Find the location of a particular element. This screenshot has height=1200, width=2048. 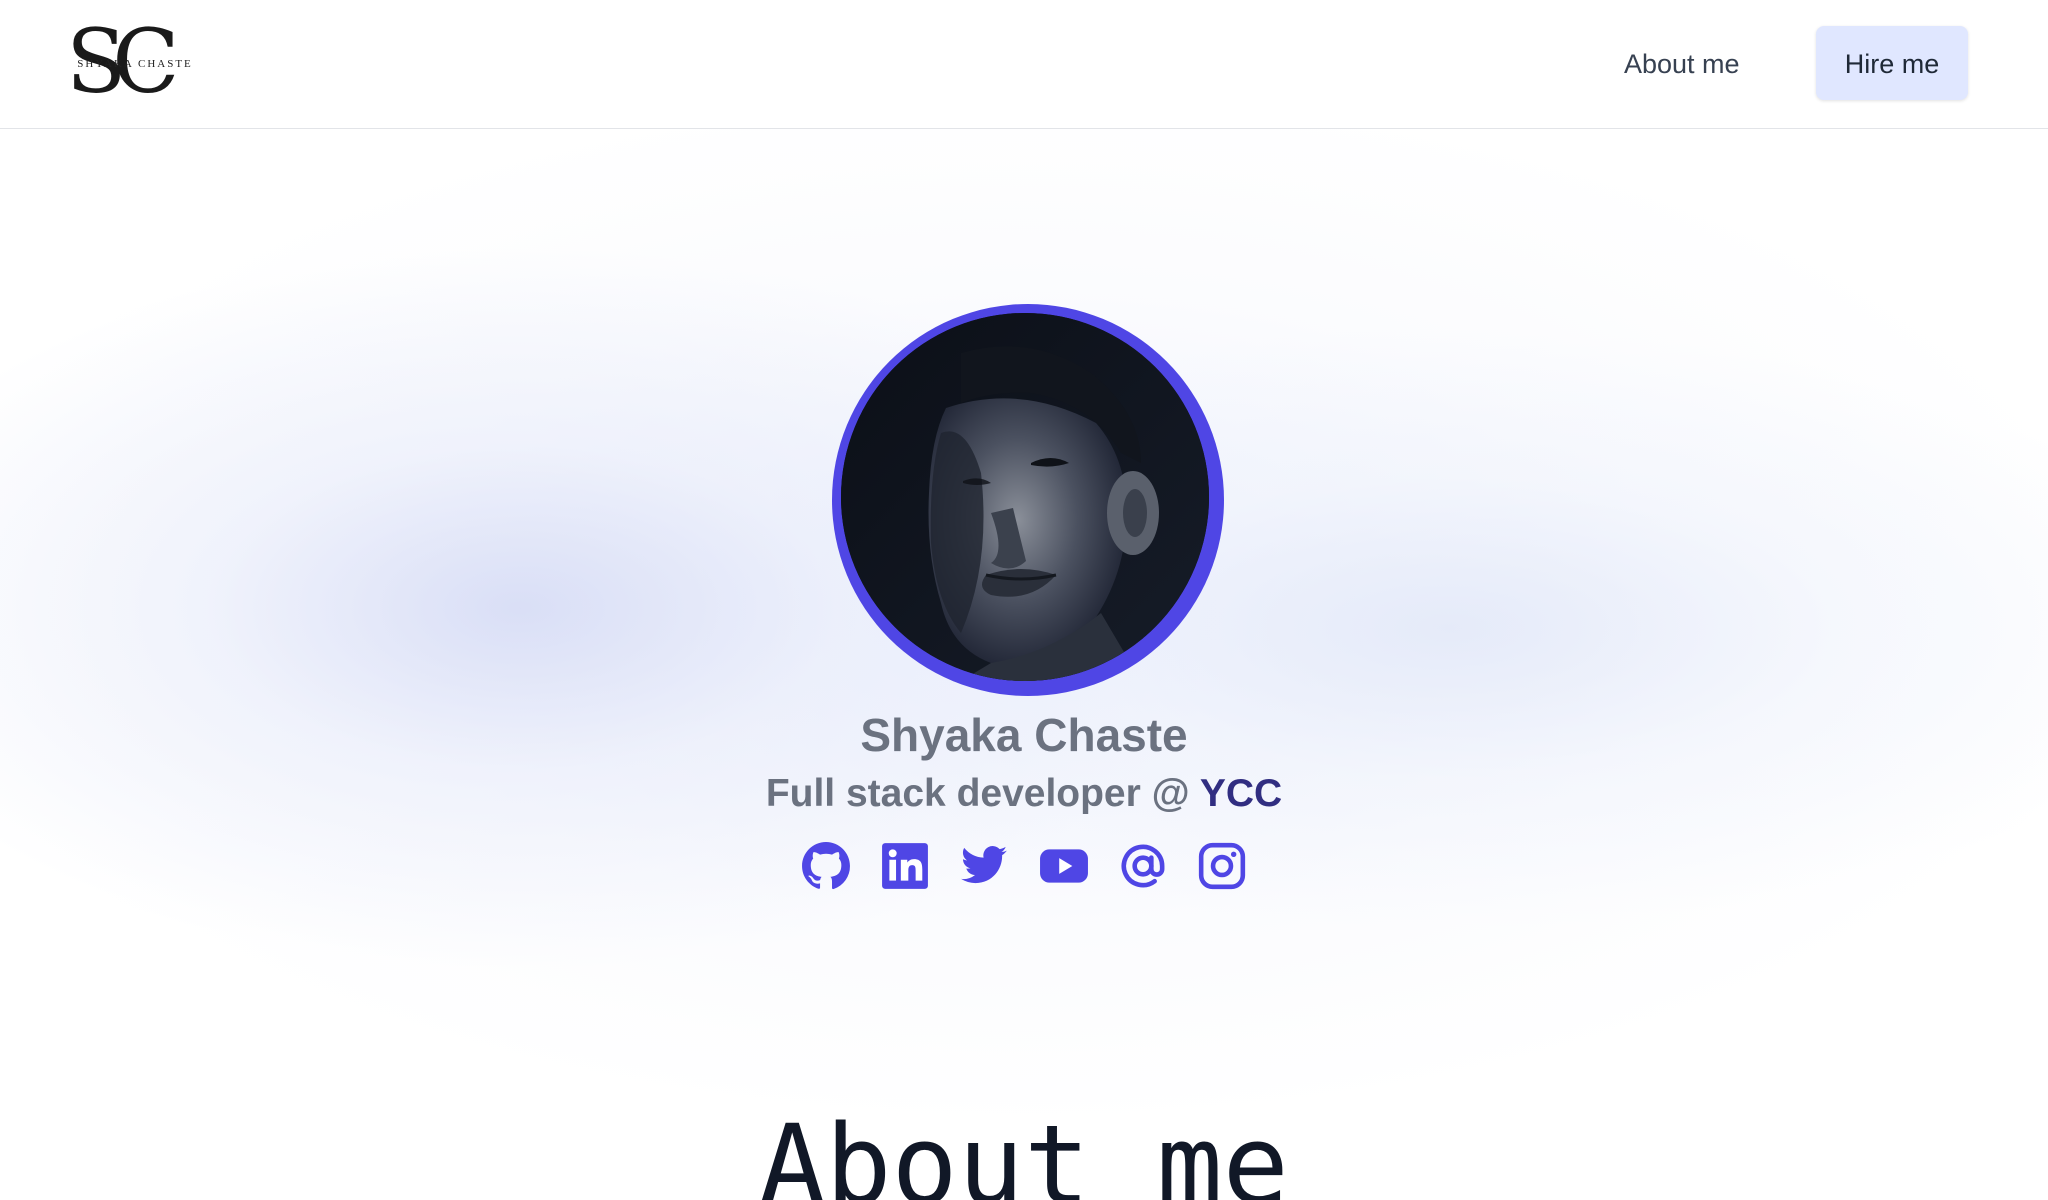

nav-about-link: About me is located at coordinates (1682, 64).